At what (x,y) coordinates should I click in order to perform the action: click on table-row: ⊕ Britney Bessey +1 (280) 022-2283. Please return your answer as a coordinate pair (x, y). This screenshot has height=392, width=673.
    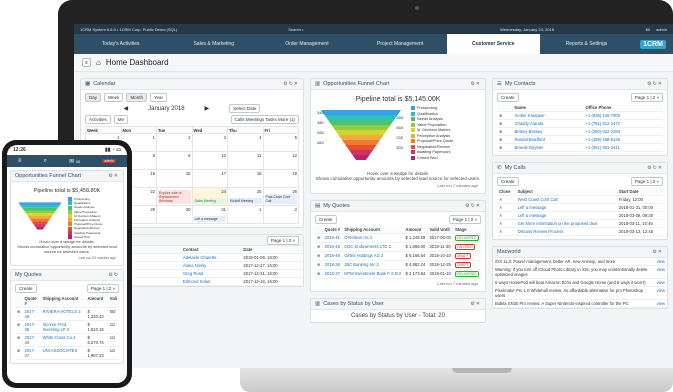
    Looking at the image, I should click on (580, 131).